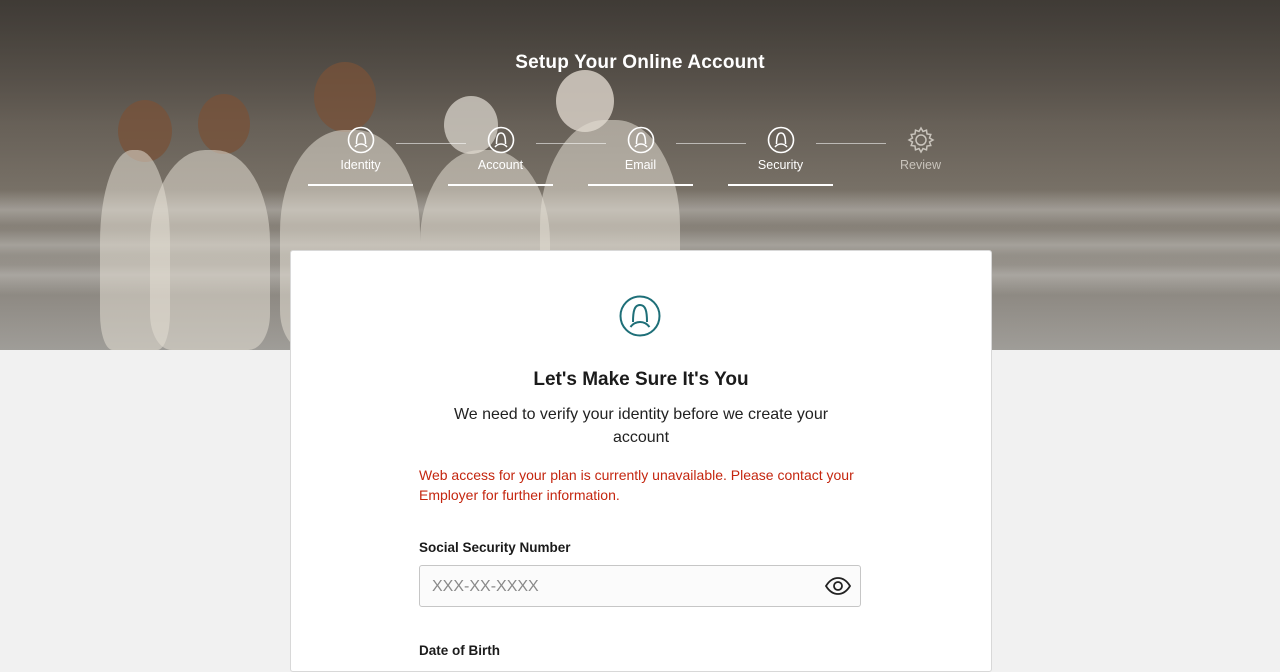 Image resolution: width=1280 pixels, height=672 pixels. Describe the element at coordinates (838, 586) in the screenshot. I see `eye-icon` at that location.